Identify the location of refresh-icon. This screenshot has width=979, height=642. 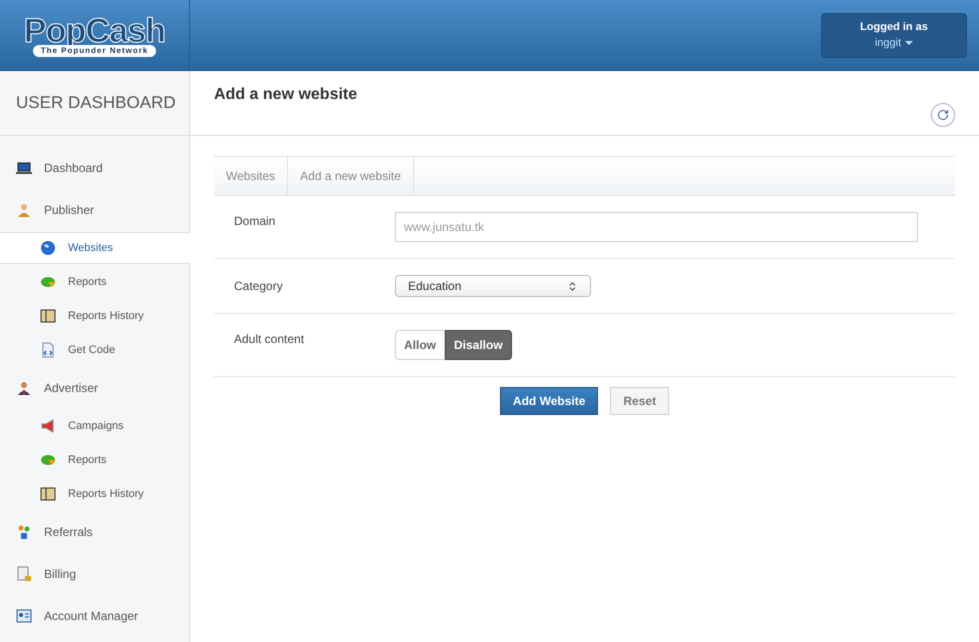
(943, 115).